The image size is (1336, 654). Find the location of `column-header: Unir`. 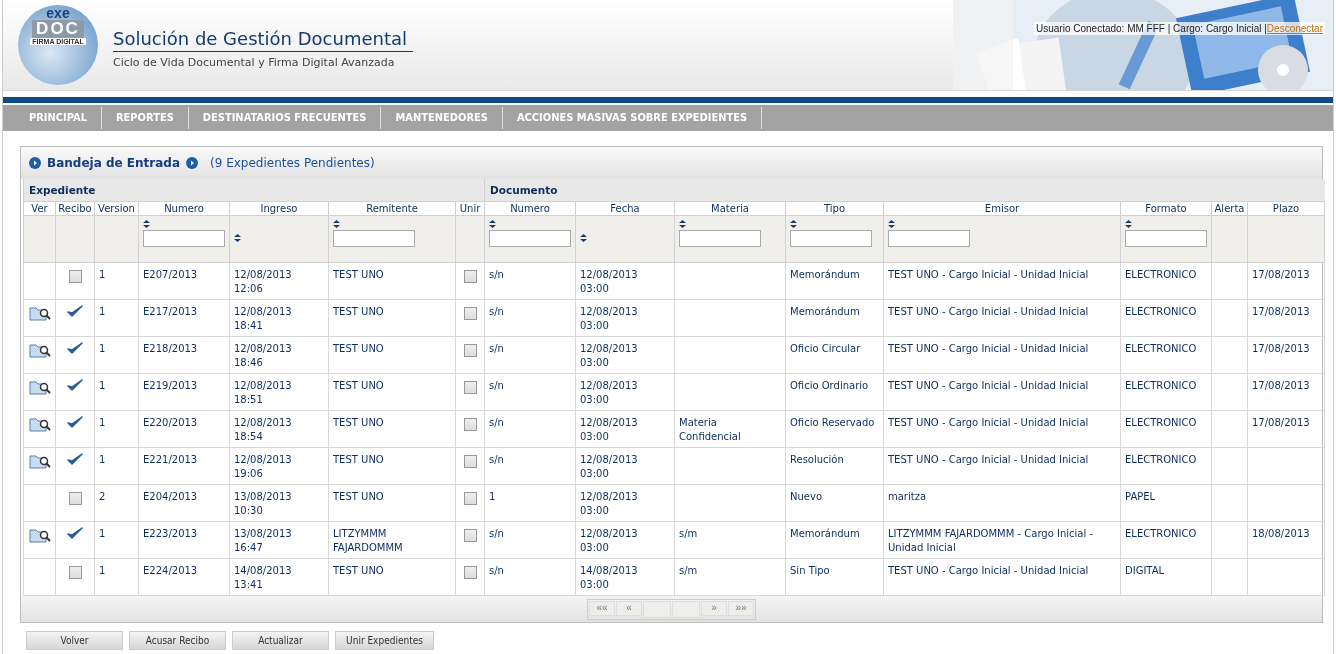

column-header: Unir is located at coordinates (470, 208).